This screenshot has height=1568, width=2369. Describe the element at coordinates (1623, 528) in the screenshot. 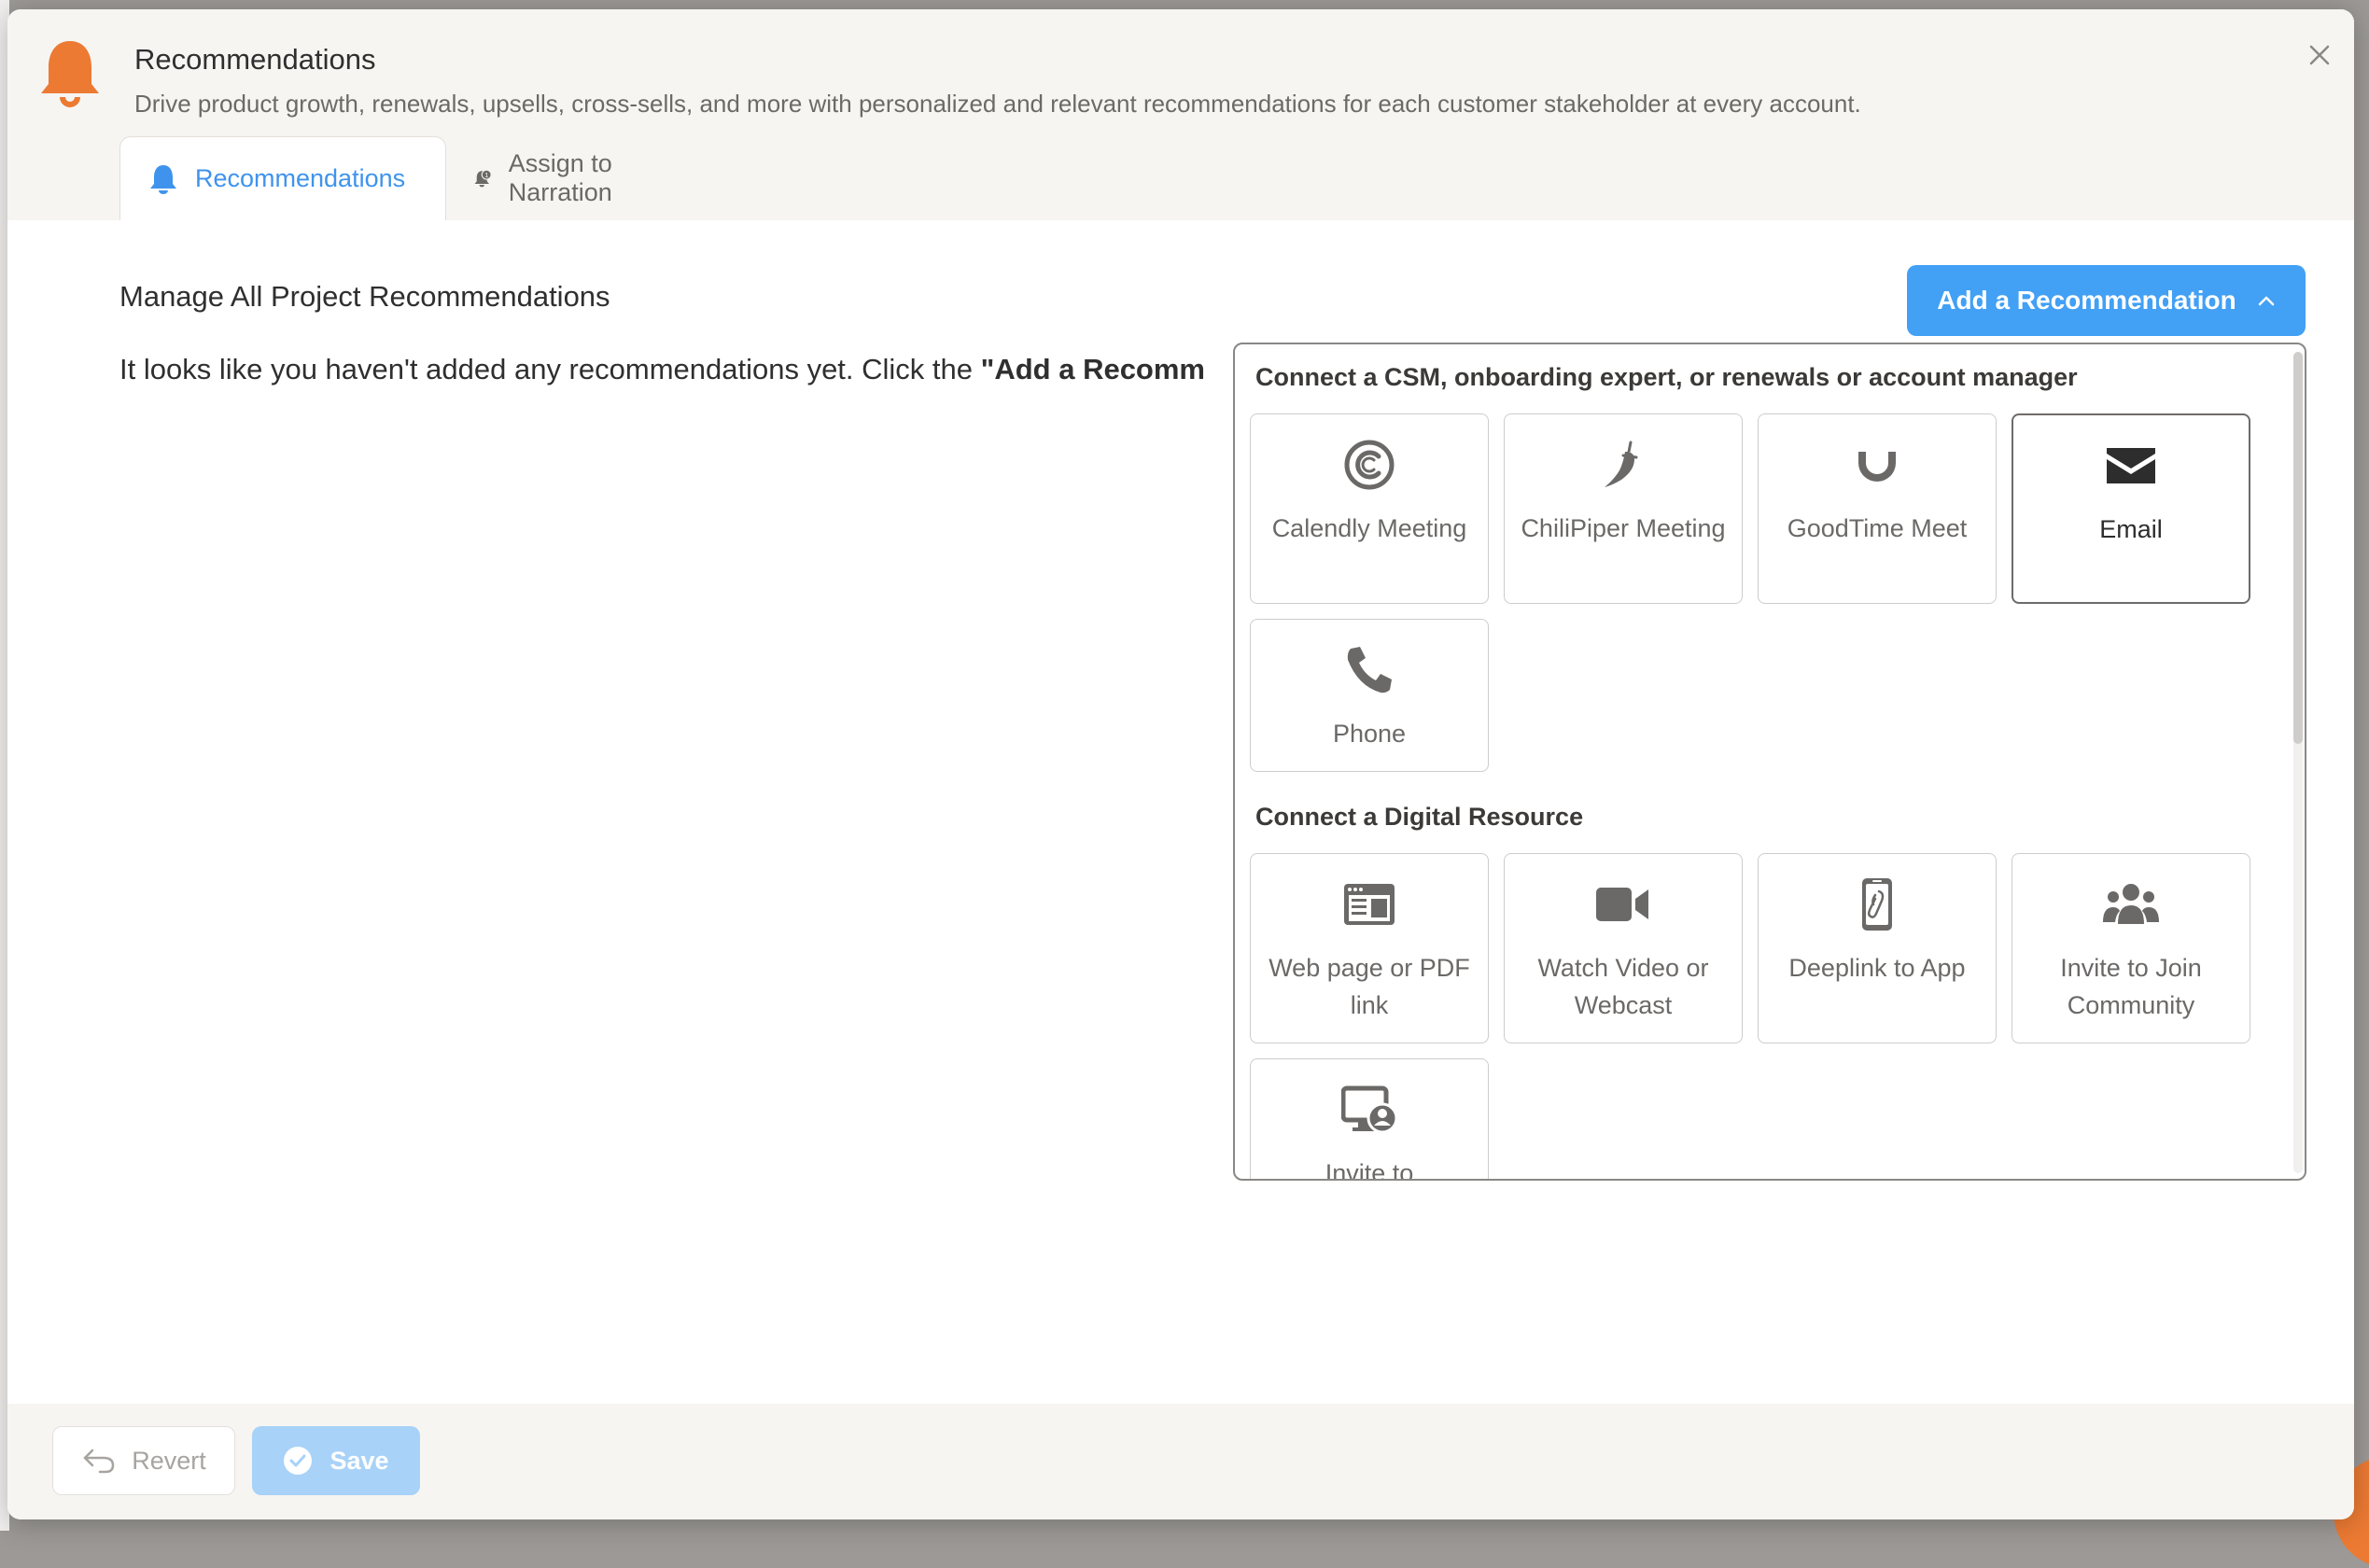

I see `option-label: ChiliPiper Meeting` at that location.